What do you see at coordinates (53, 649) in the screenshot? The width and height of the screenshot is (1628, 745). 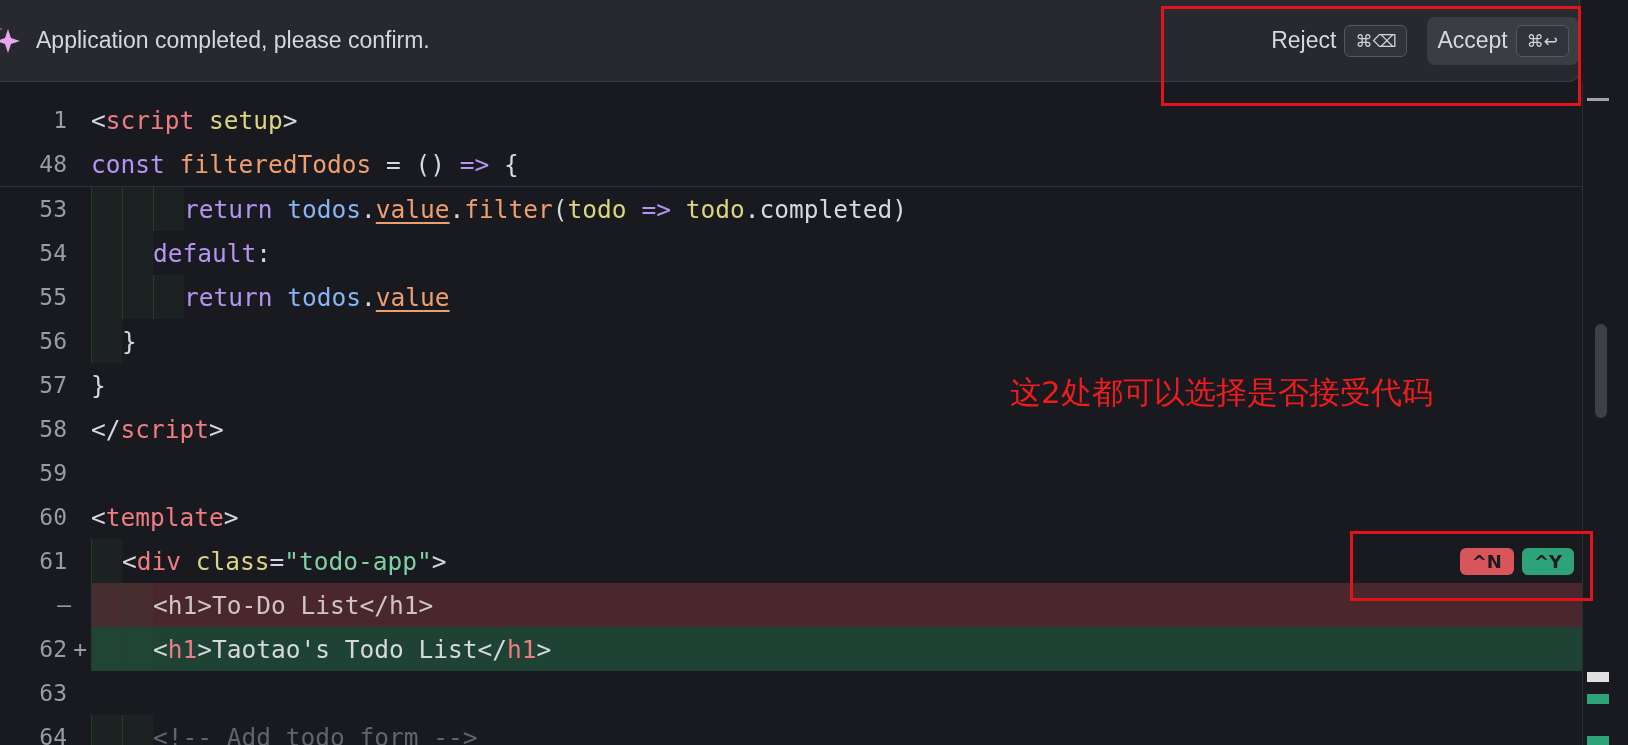 I see `line-number: 62` at bounding box center [53, 649].